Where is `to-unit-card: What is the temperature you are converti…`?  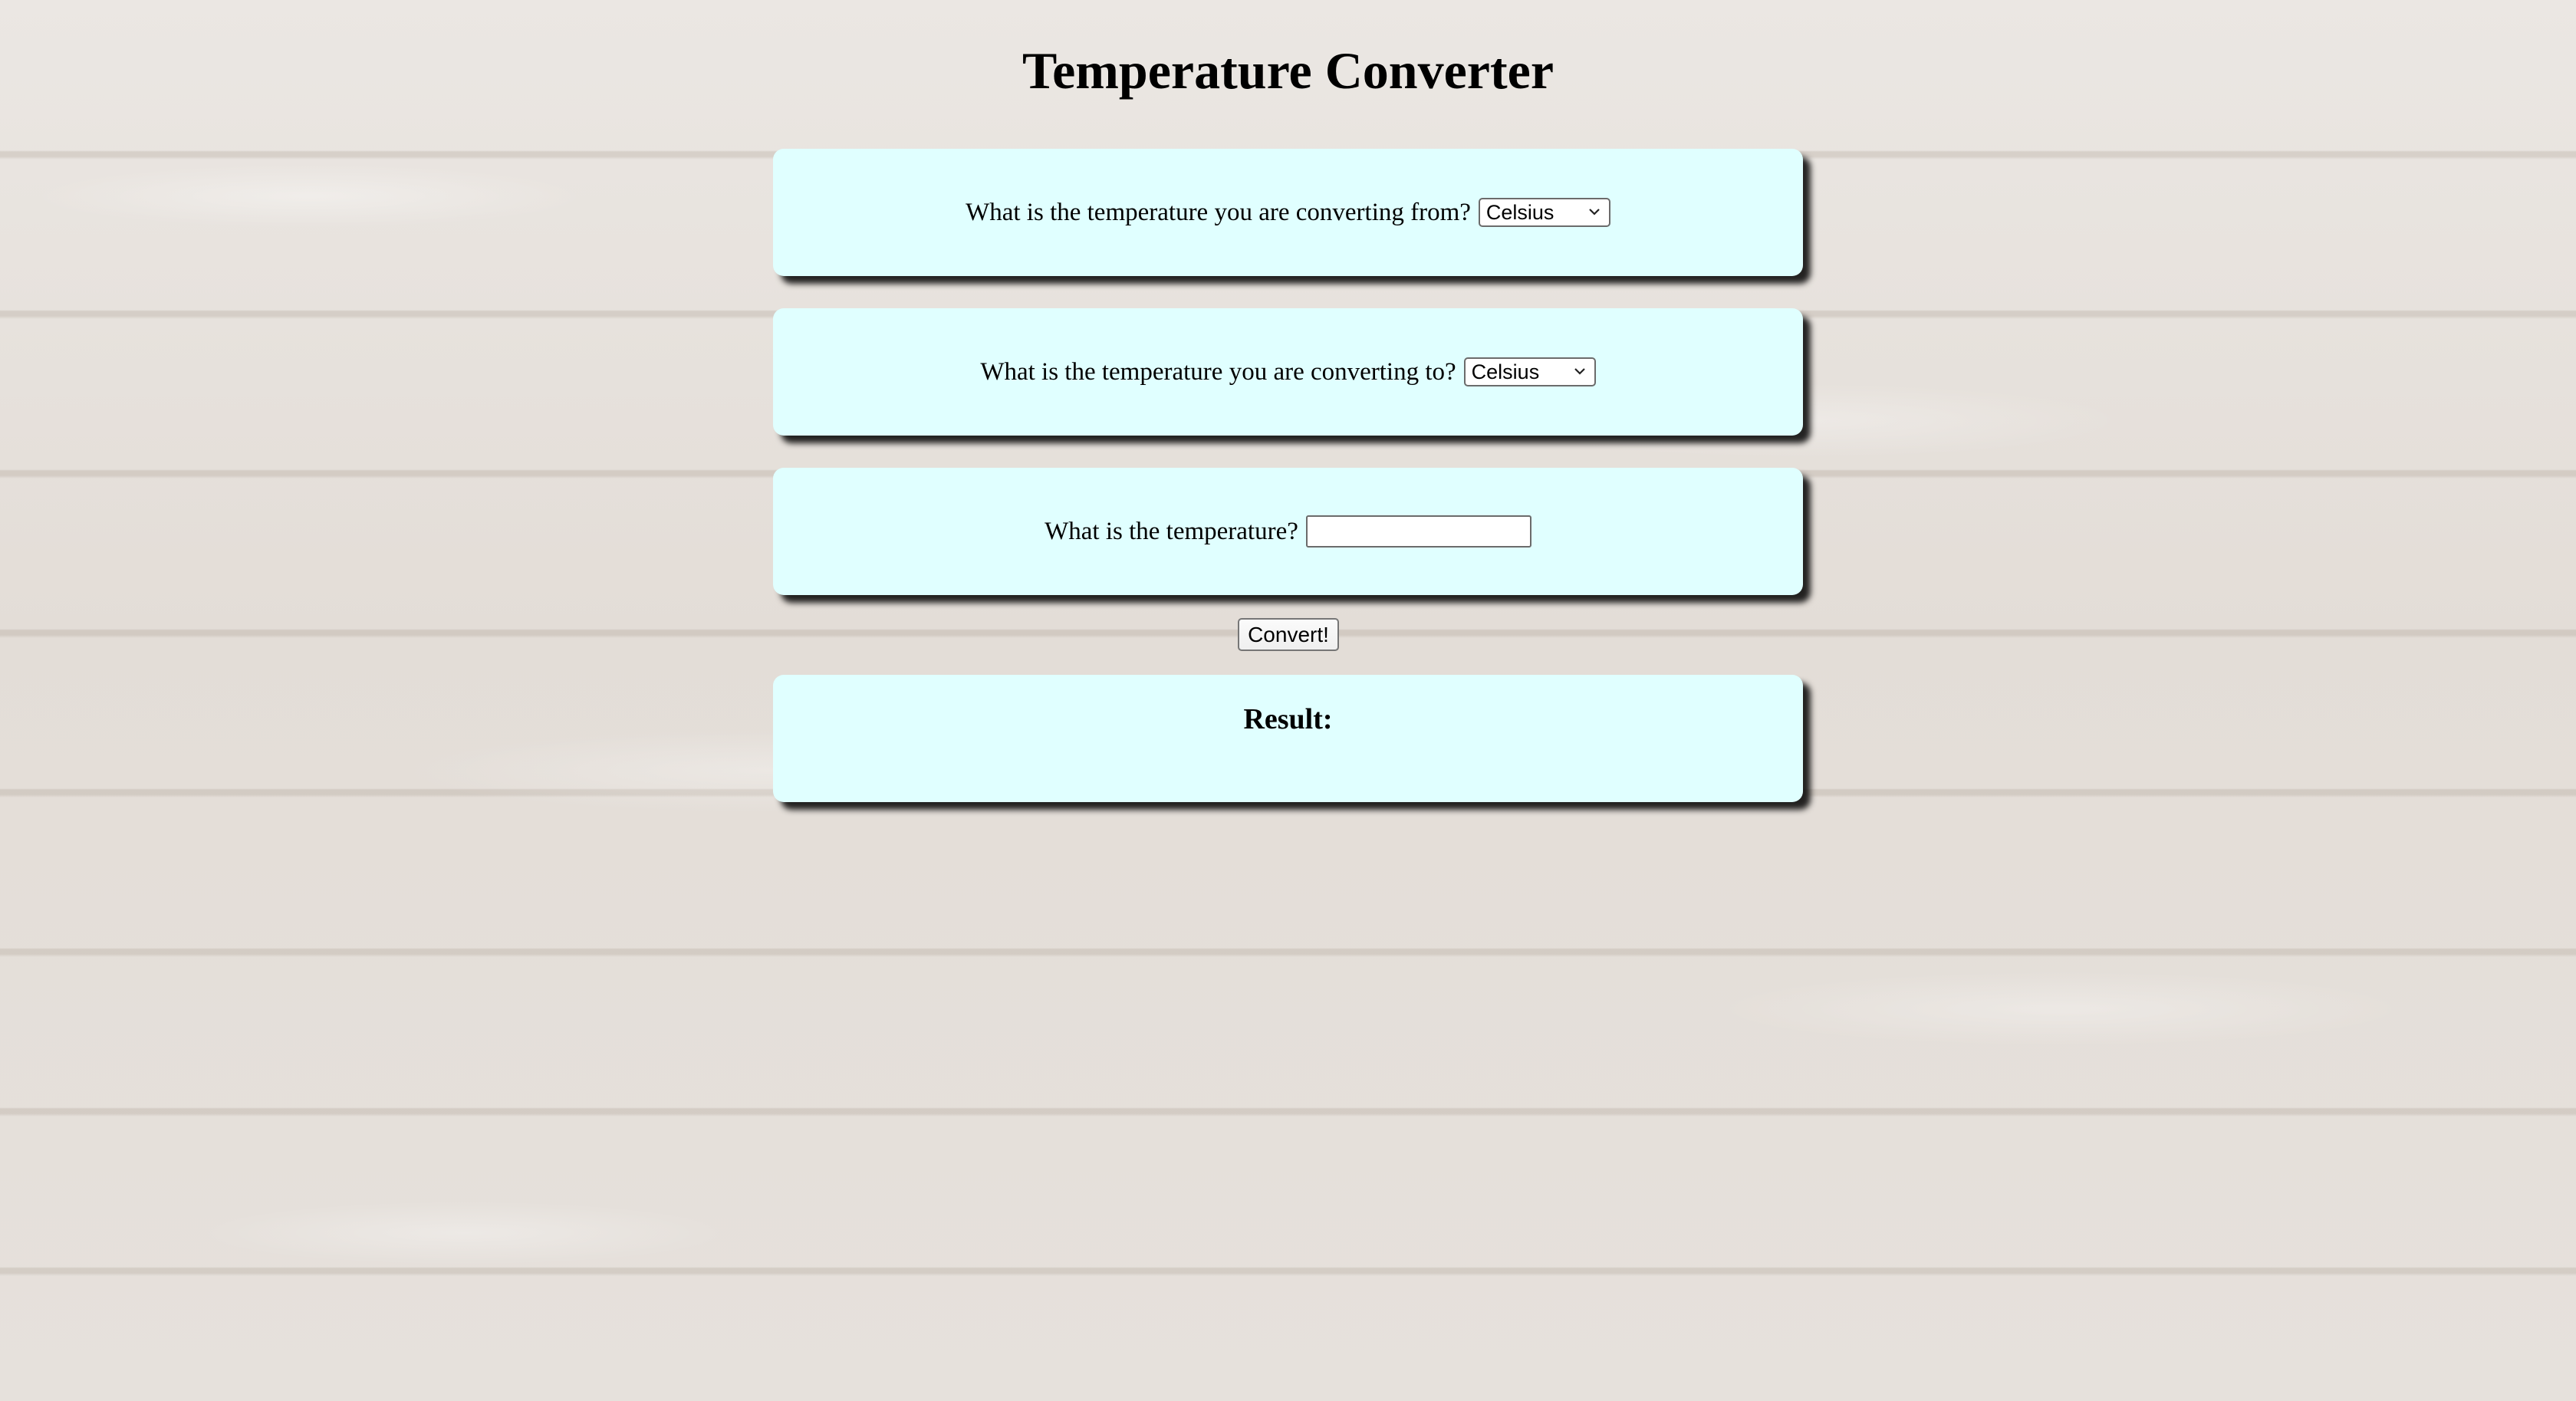
to-unit-card: What is the temperature you are converti… is located at coordinates (1288, 372).